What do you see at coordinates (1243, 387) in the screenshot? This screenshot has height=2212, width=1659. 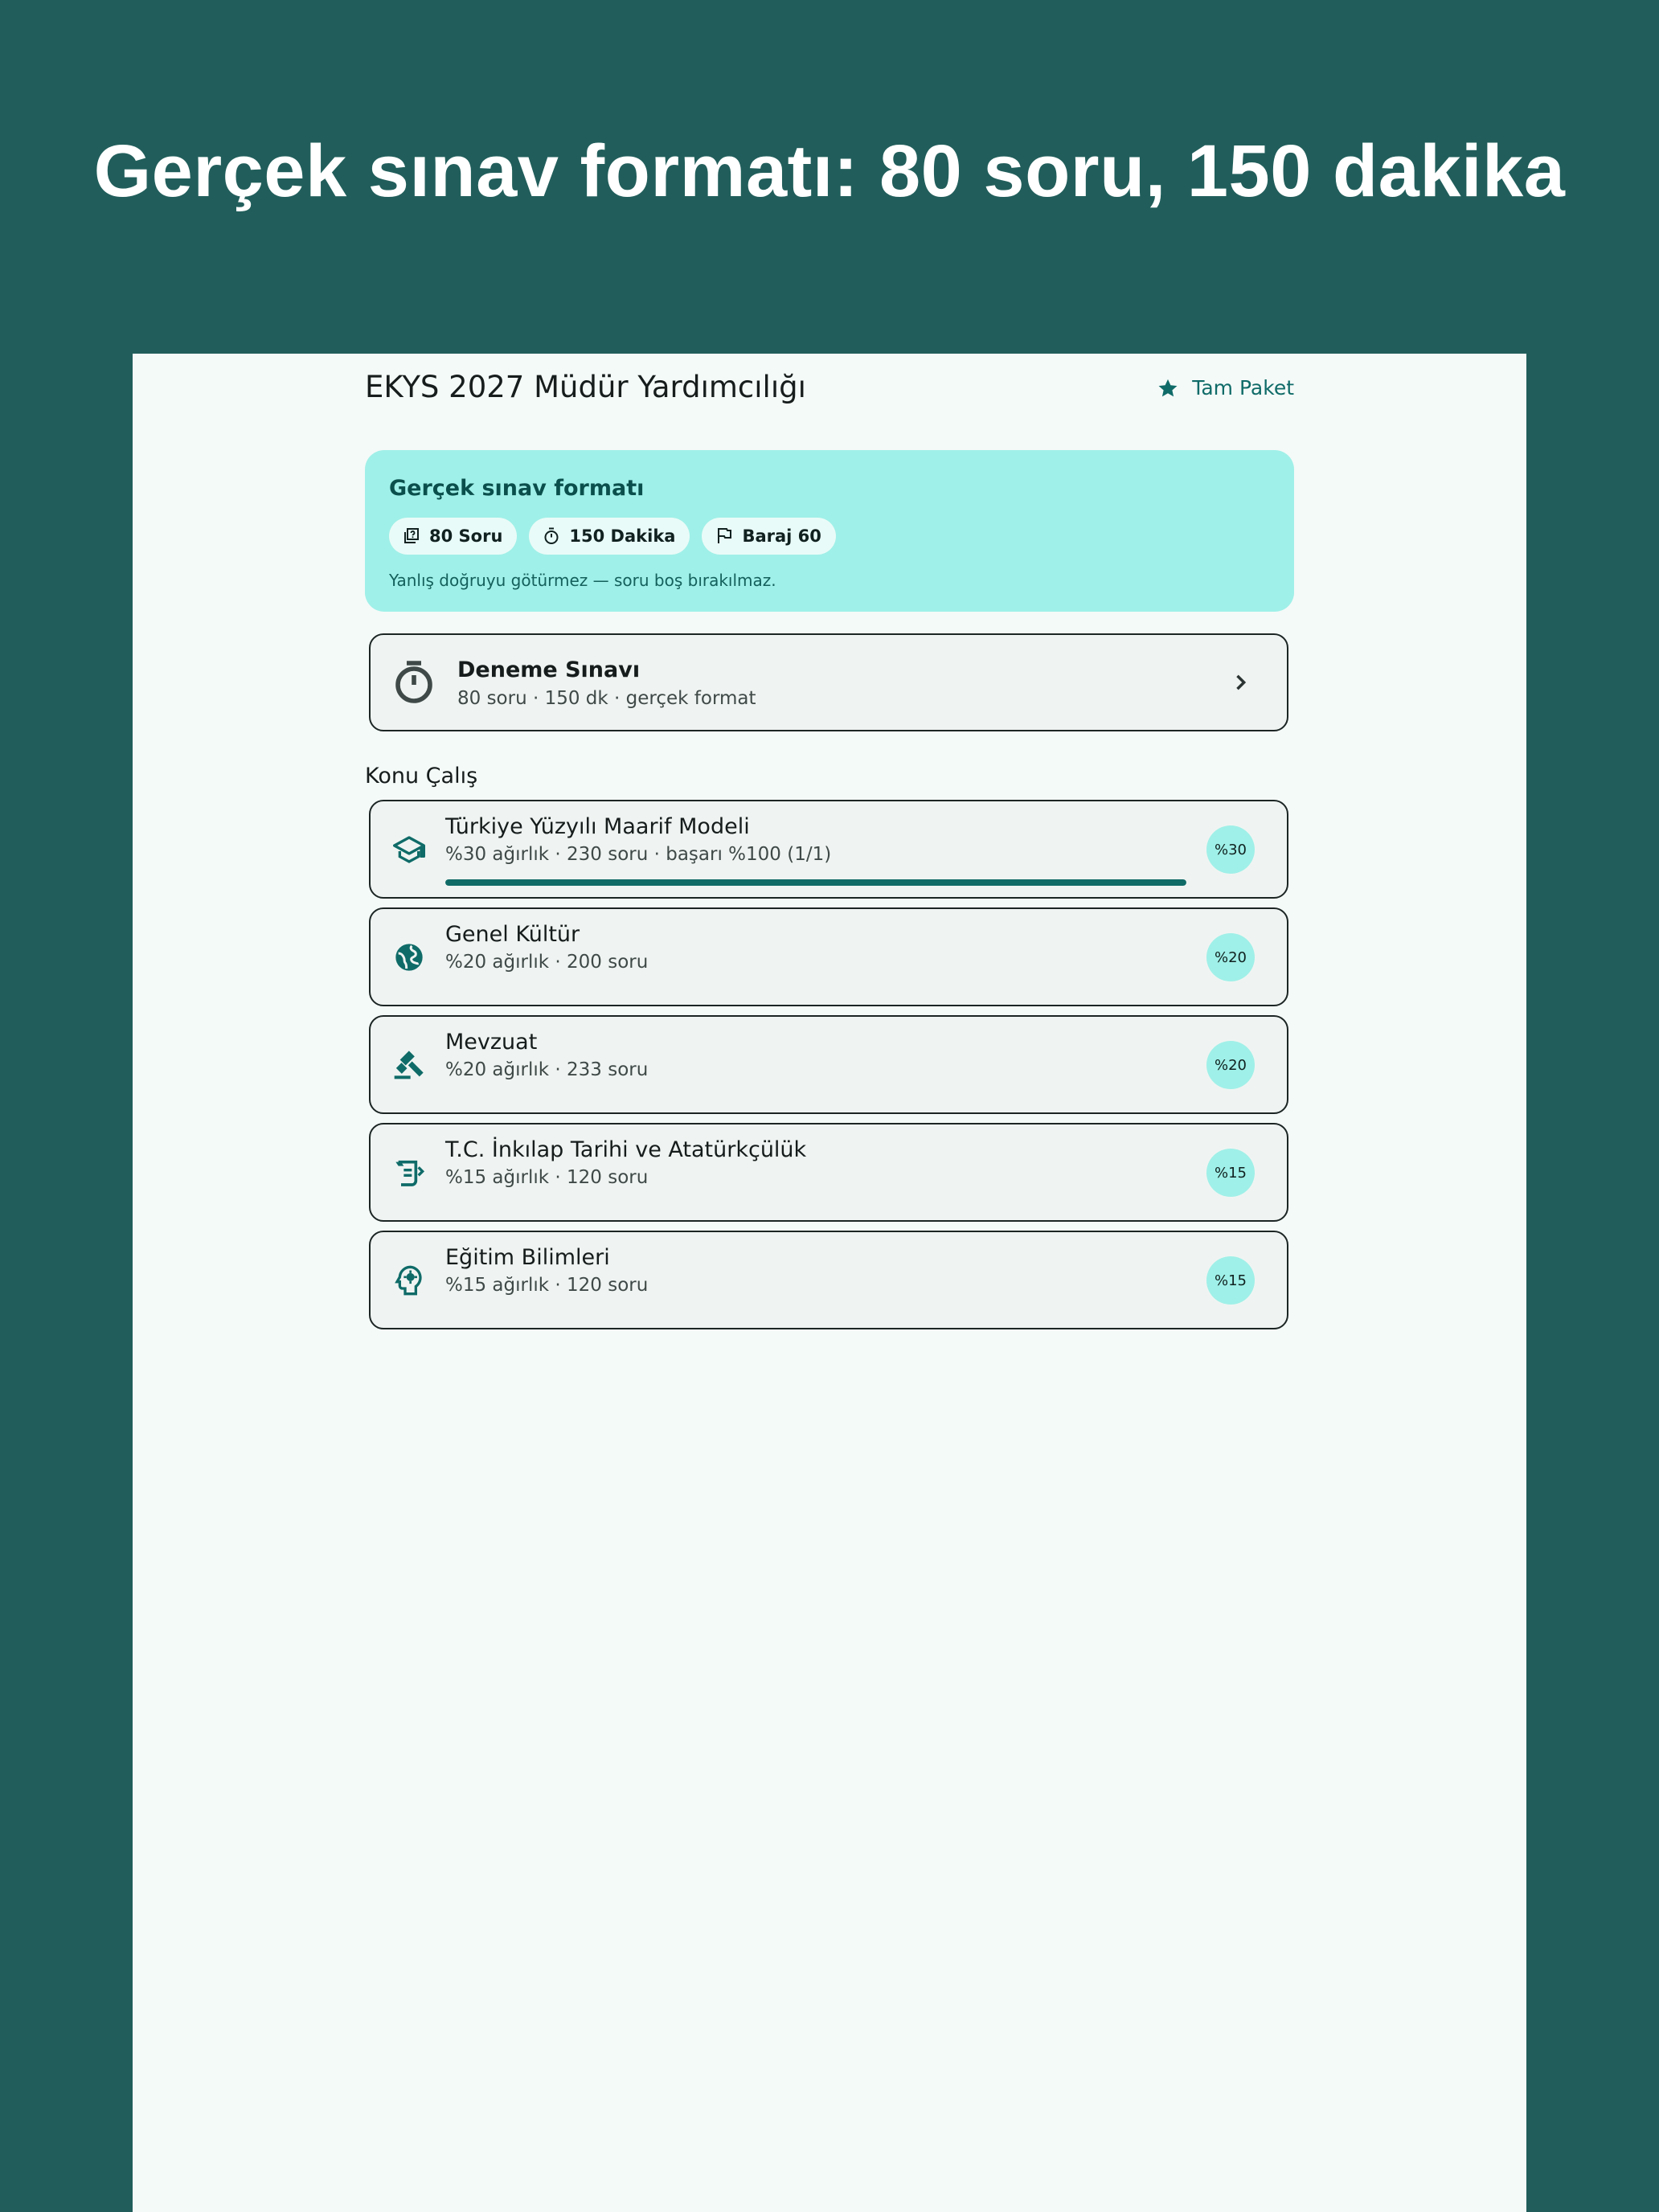 I see `package-label: Tam Paket` at bounding box center [1243, 387].